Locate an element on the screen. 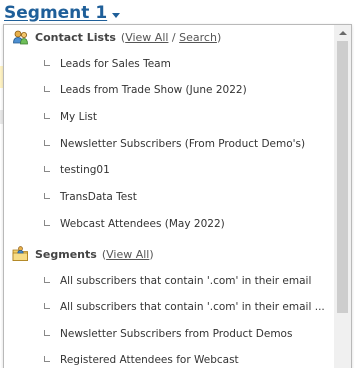 Image resolution: width=355 pixels, height=368 pixels. list-item-label: testing01 is located at coordinates (85, 170).